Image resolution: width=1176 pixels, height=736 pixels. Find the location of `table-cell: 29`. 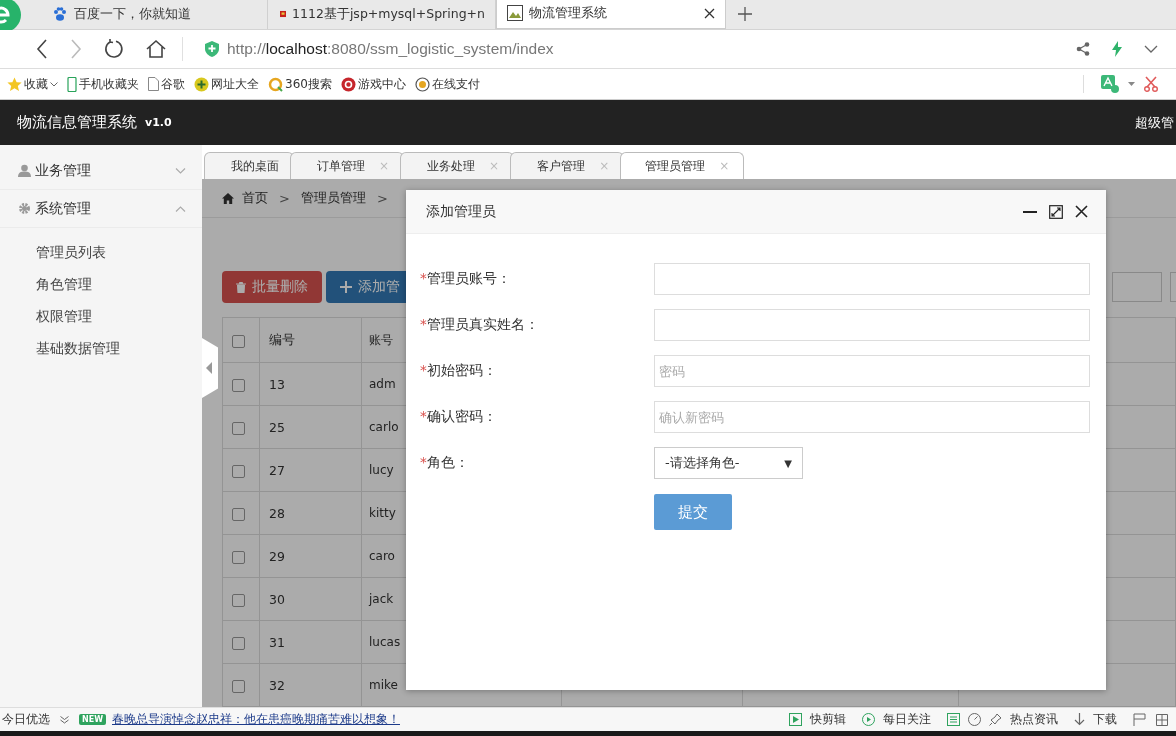

table-cell: 29 is located at coordinates (310, 556).